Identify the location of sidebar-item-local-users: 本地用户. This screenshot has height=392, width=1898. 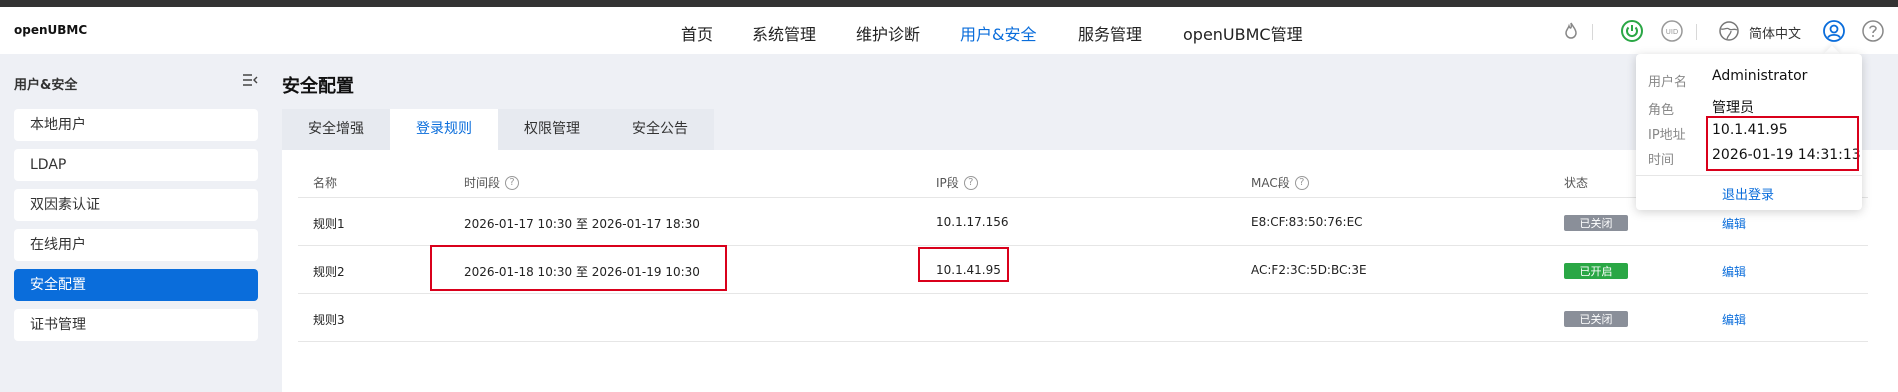
(136, 125).